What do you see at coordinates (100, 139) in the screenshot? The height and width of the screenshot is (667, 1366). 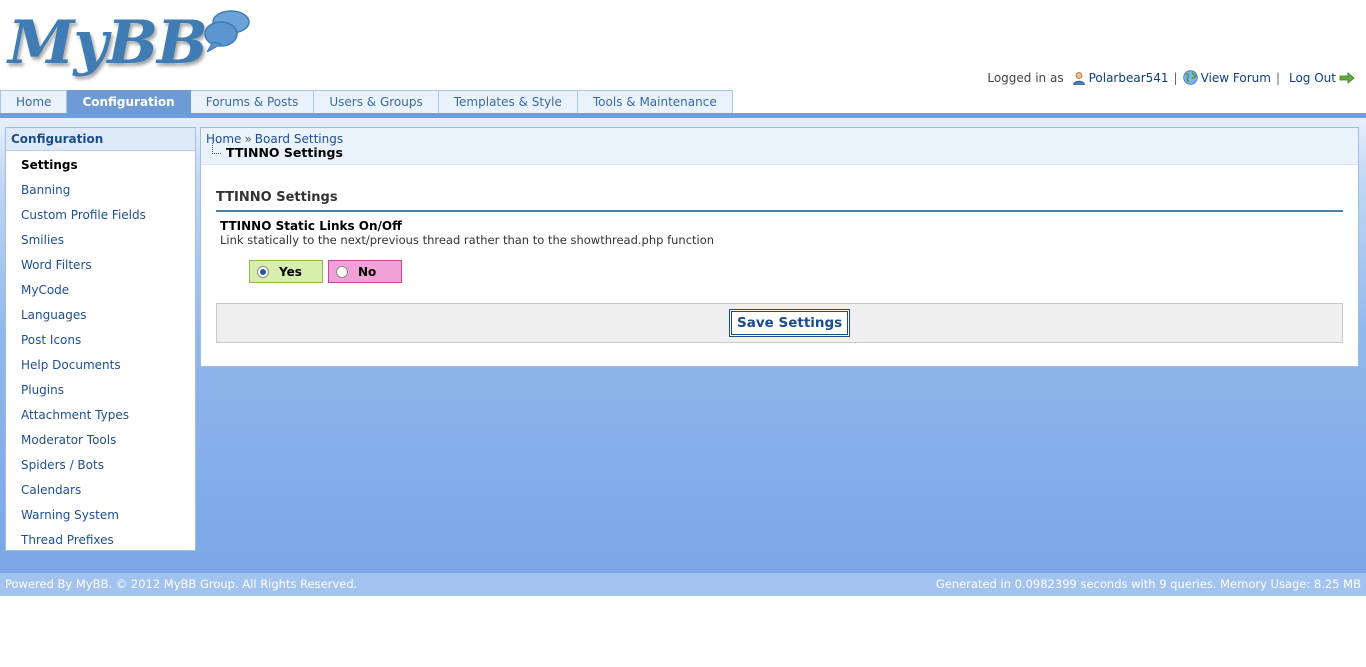 I see `sidebar-title: Configuration` at bounding box center [100, 139].